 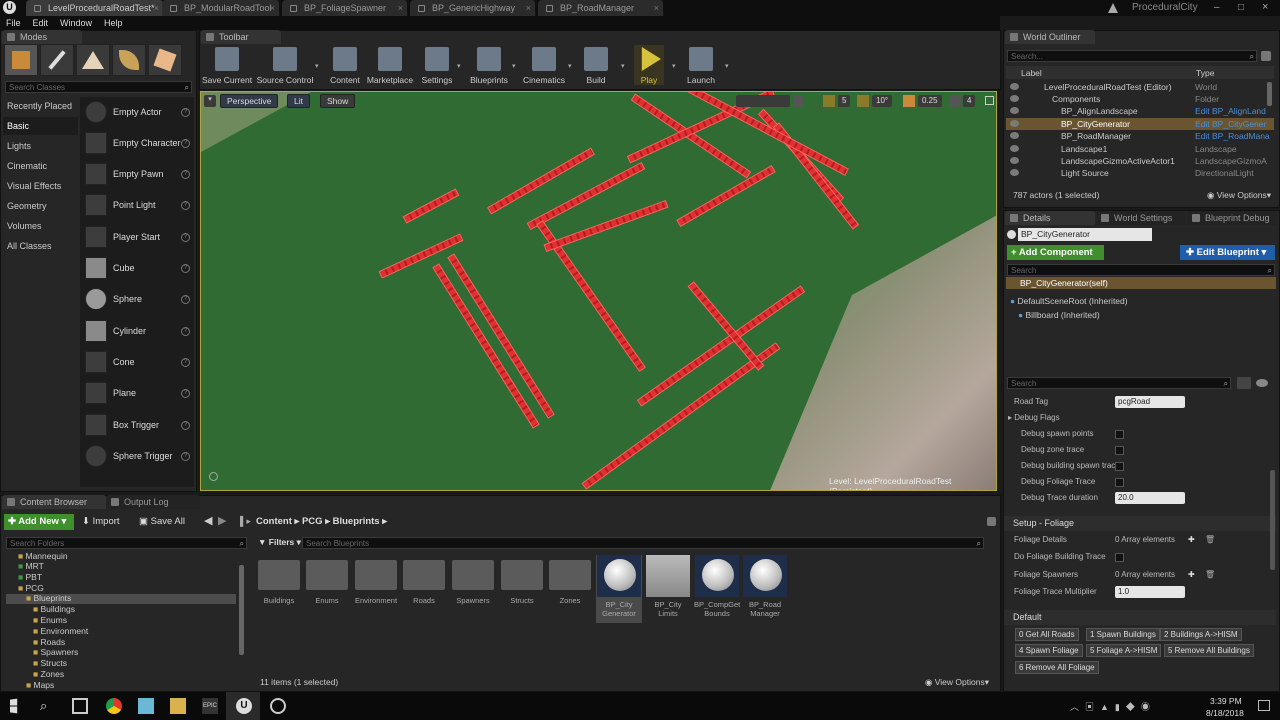 I want to click on actor-sphere: Sphere?, so click(x=138, y=300).